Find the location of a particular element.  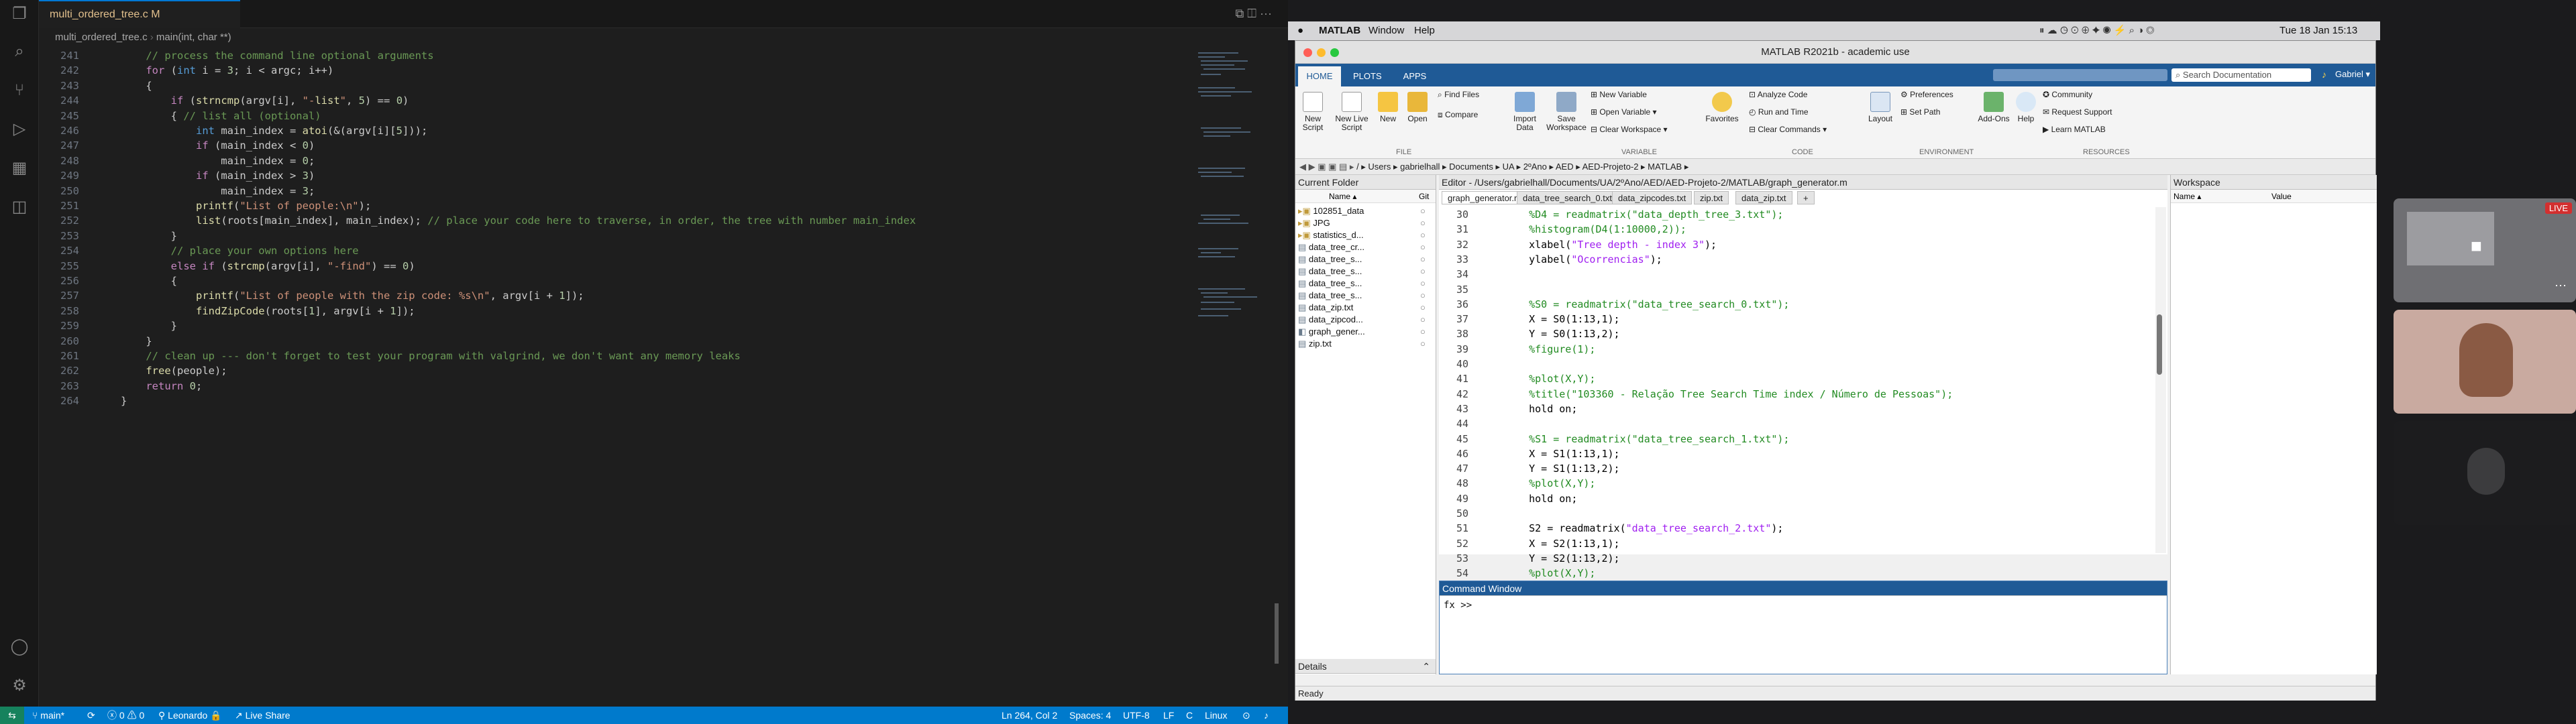

details-panel-header: Details ⌃ is located at coordinates (1365, 666).